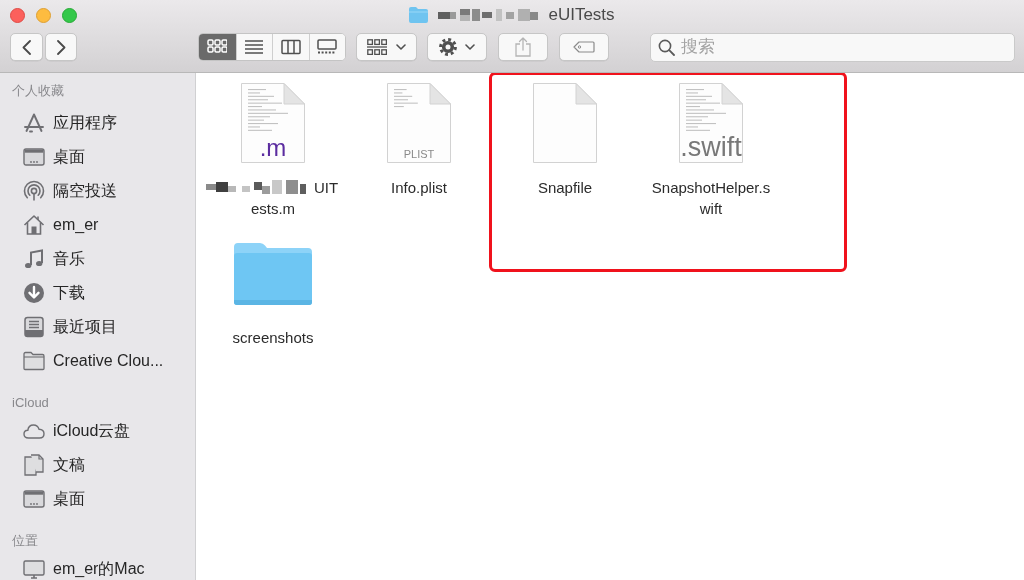 This screenshot has width=1024, height=580. I want to click on share-icon, so click(523, 47).